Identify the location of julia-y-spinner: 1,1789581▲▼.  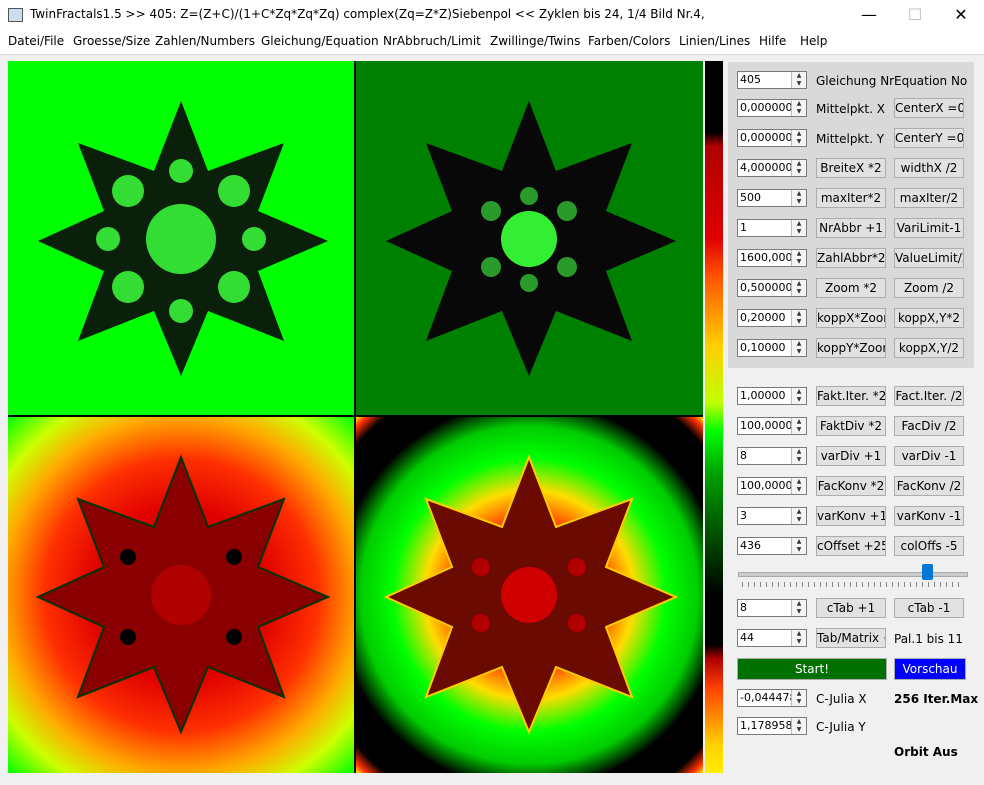
(772, 726).